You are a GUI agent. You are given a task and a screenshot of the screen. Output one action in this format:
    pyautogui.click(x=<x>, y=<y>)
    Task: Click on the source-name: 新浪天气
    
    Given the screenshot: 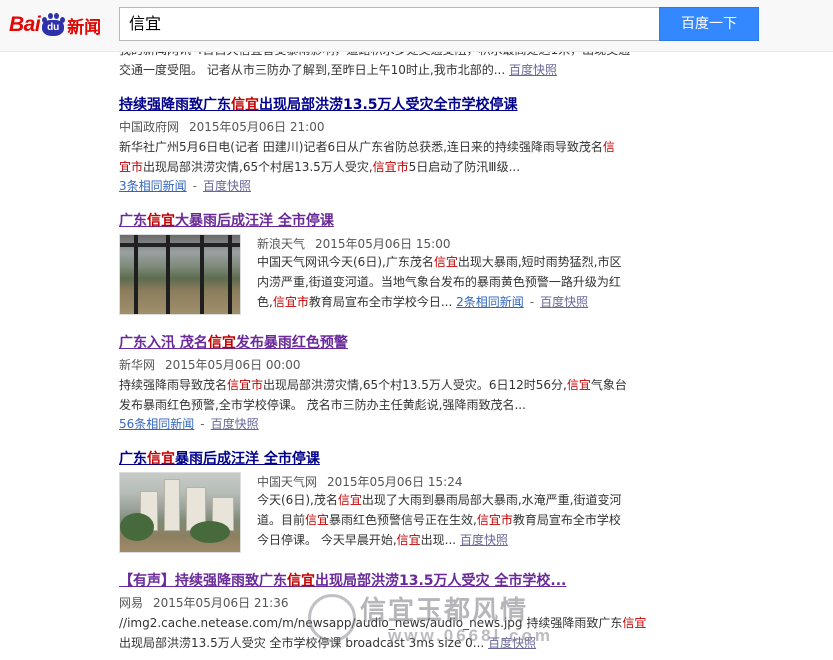 What is the action you would take?
    pyautogui.click(x=281, y=244)
    